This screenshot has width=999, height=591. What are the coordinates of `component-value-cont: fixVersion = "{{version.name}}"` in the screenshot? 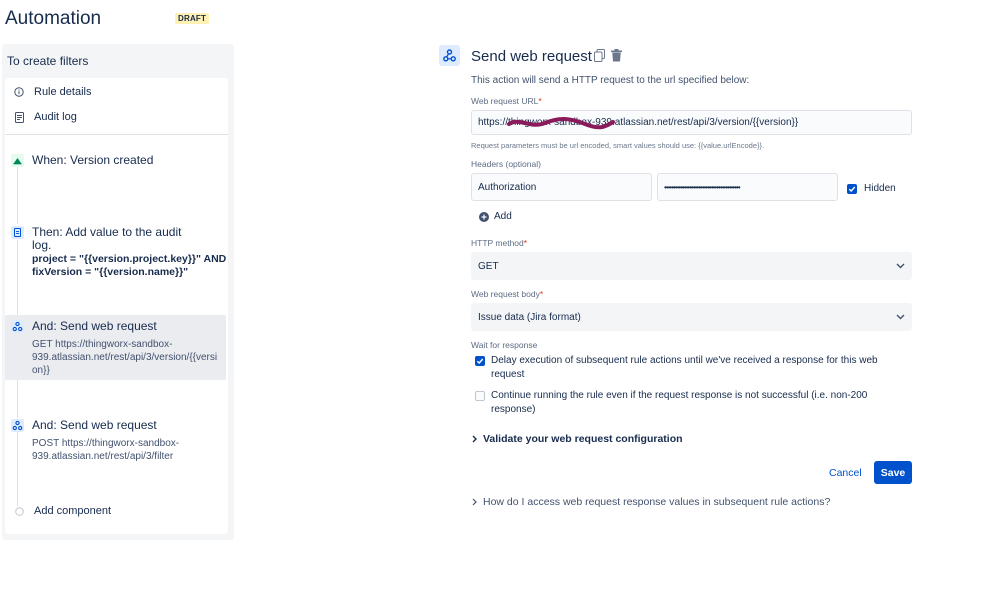 It's located at (110, 272).